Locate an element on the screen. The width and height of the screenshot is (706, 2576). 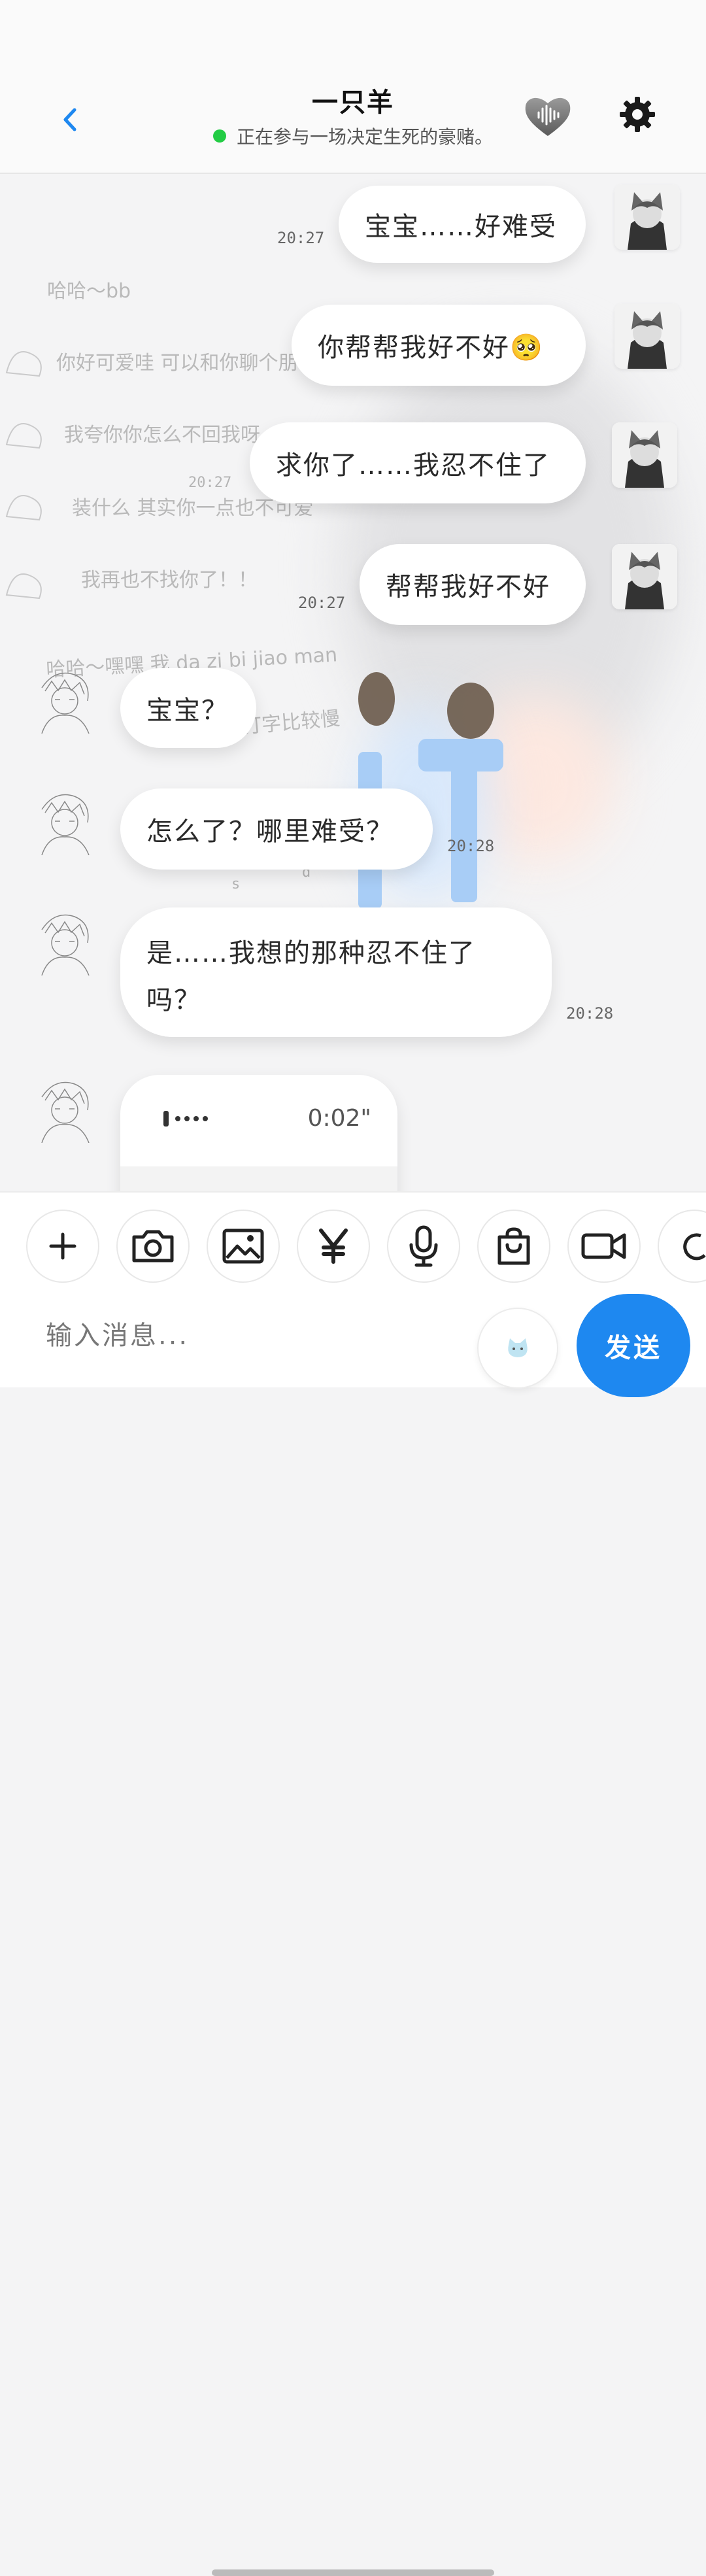
message-bubble-received: 是……我想的那种忍不住了吗？ is located at coordinates (336, 972).